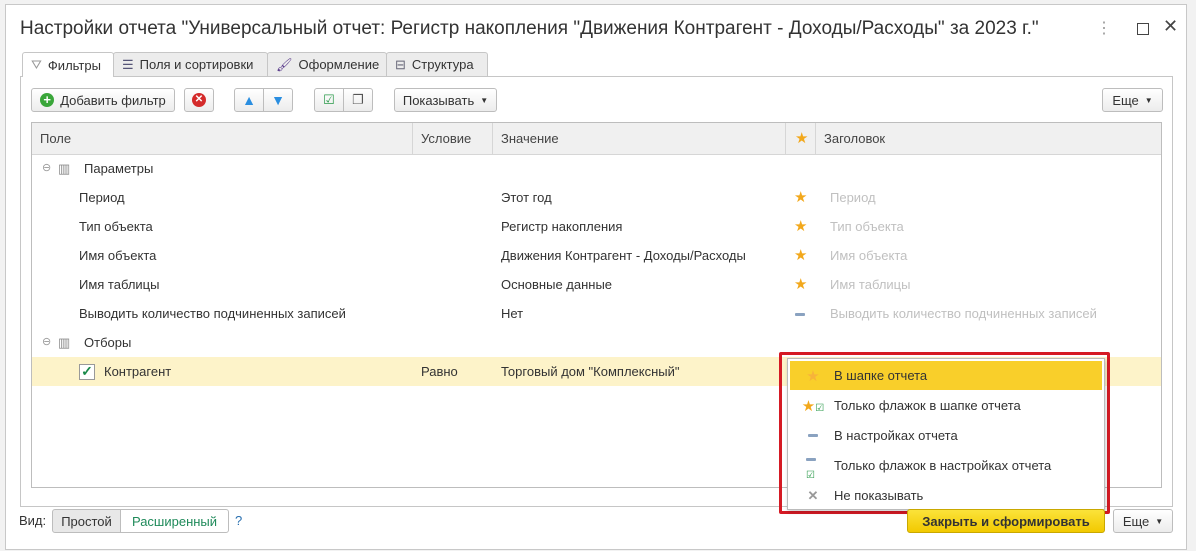 Image resolution: width=1196 pixels, height=551 pixels. Describe the element at coordinates (64, 342) in the screenshot. I see `filter-group-icon: ▥` at that location.